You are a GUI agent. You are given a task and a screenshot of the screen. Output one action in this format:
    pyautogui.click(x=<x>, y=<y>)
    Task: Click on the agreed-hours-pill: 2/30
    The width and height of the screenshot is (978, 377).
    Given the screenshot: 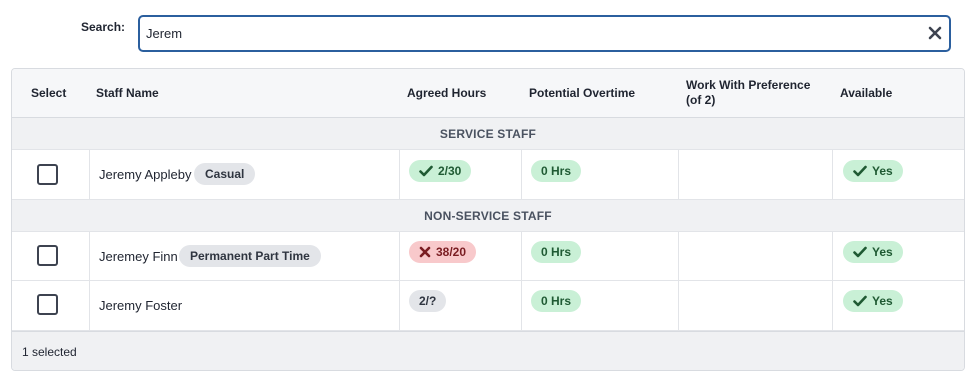 What is the action you would take?
    pyautogui.click(x=440, y=171)
    